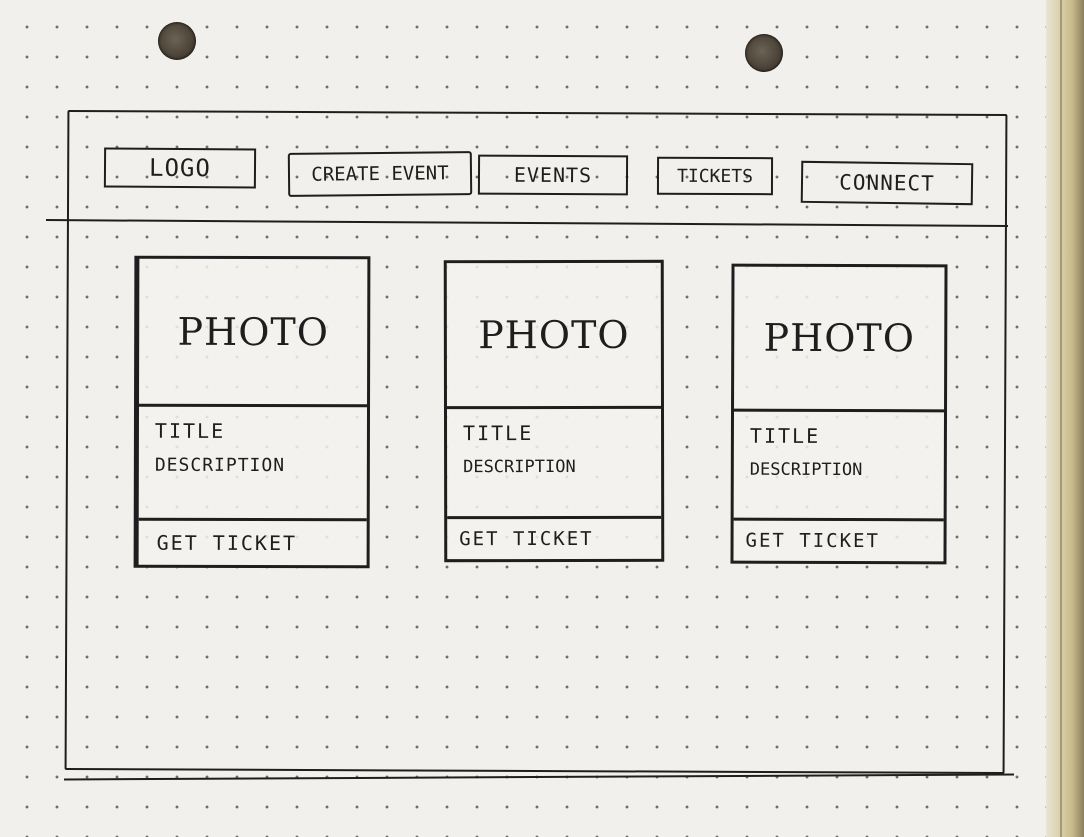 Image resolution: width=1084 pixels, height=837 pixels. What do you see at coordinates (380, 174) in the screenshot?
I see `nav-create-event-button: CREATE EVENT` at bounding box center [380, 174].